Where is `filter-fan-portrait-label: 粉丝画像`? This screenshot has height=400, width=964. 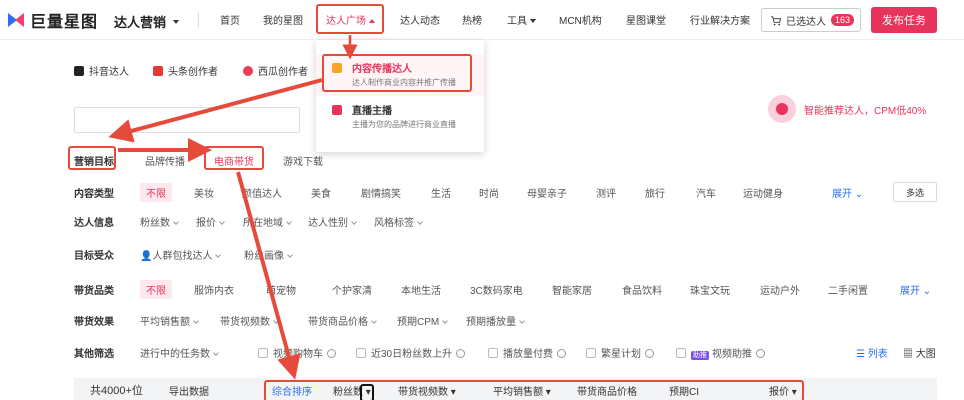
filter-fan-portrait-label: 粉丝画像 is located at coordinates (264, 256).